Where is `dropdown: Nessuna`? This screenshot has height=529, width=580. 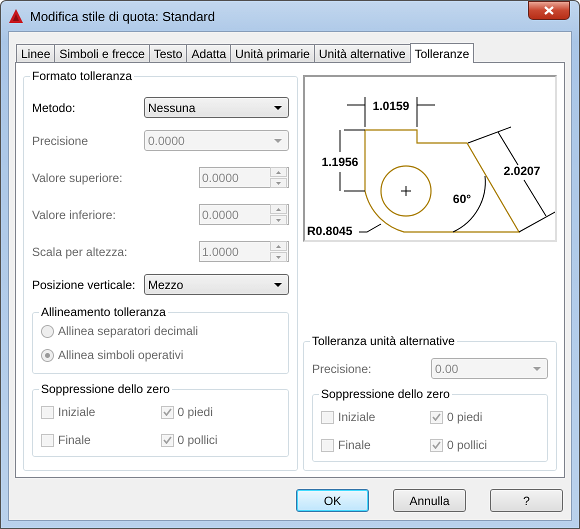 dropdown: Nessuna is located at coordinates (216, 107).